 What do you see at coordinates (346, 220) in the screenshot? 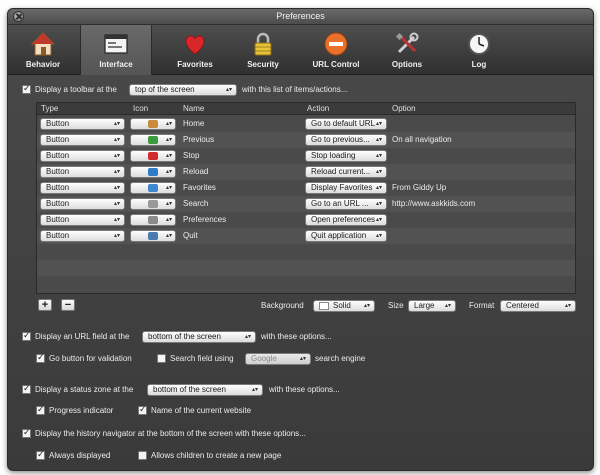
I see `action-select: Open preferences ▴▾` at bounding box center [346, 220].